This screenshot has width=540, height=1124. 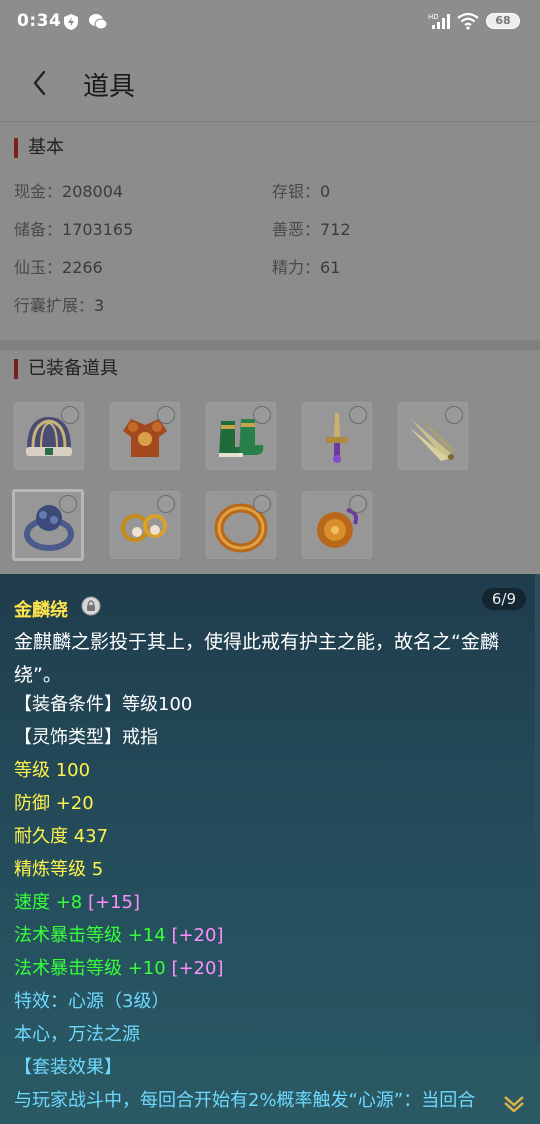 What do you see at coordinates (61, 836) in the screenshot?
I see `stat-durability: 耐久度 437` at bounding box center [61, 836].